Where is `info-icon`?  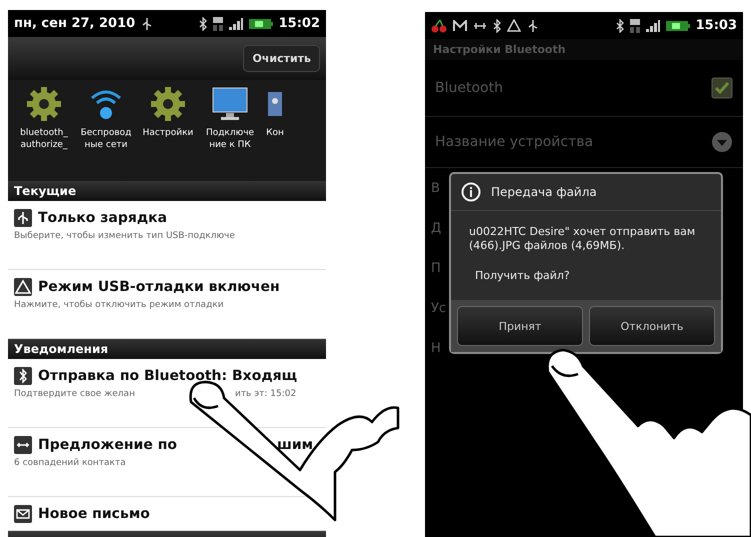
info-icon is located at coordinates (471, 192).